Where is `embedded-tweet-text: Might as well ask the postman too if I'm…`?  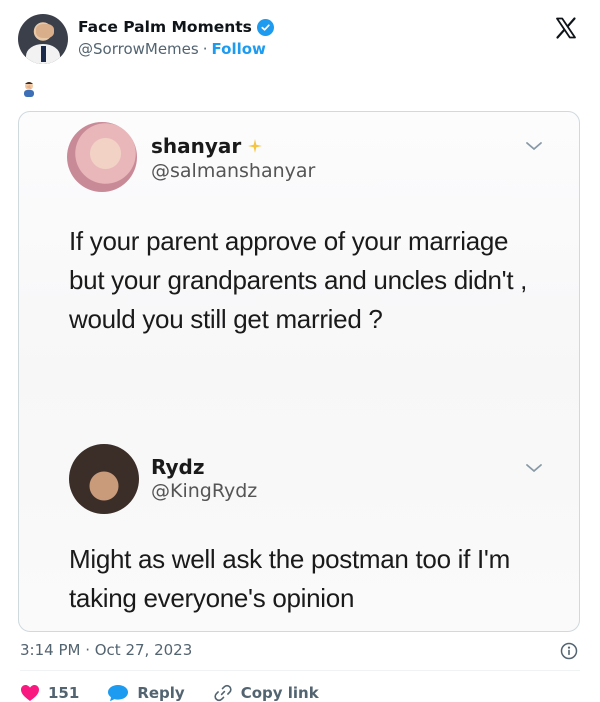 embedded-tweet-text: Might as well ask the postman too if I'm… is located at coordinates (289, 578).